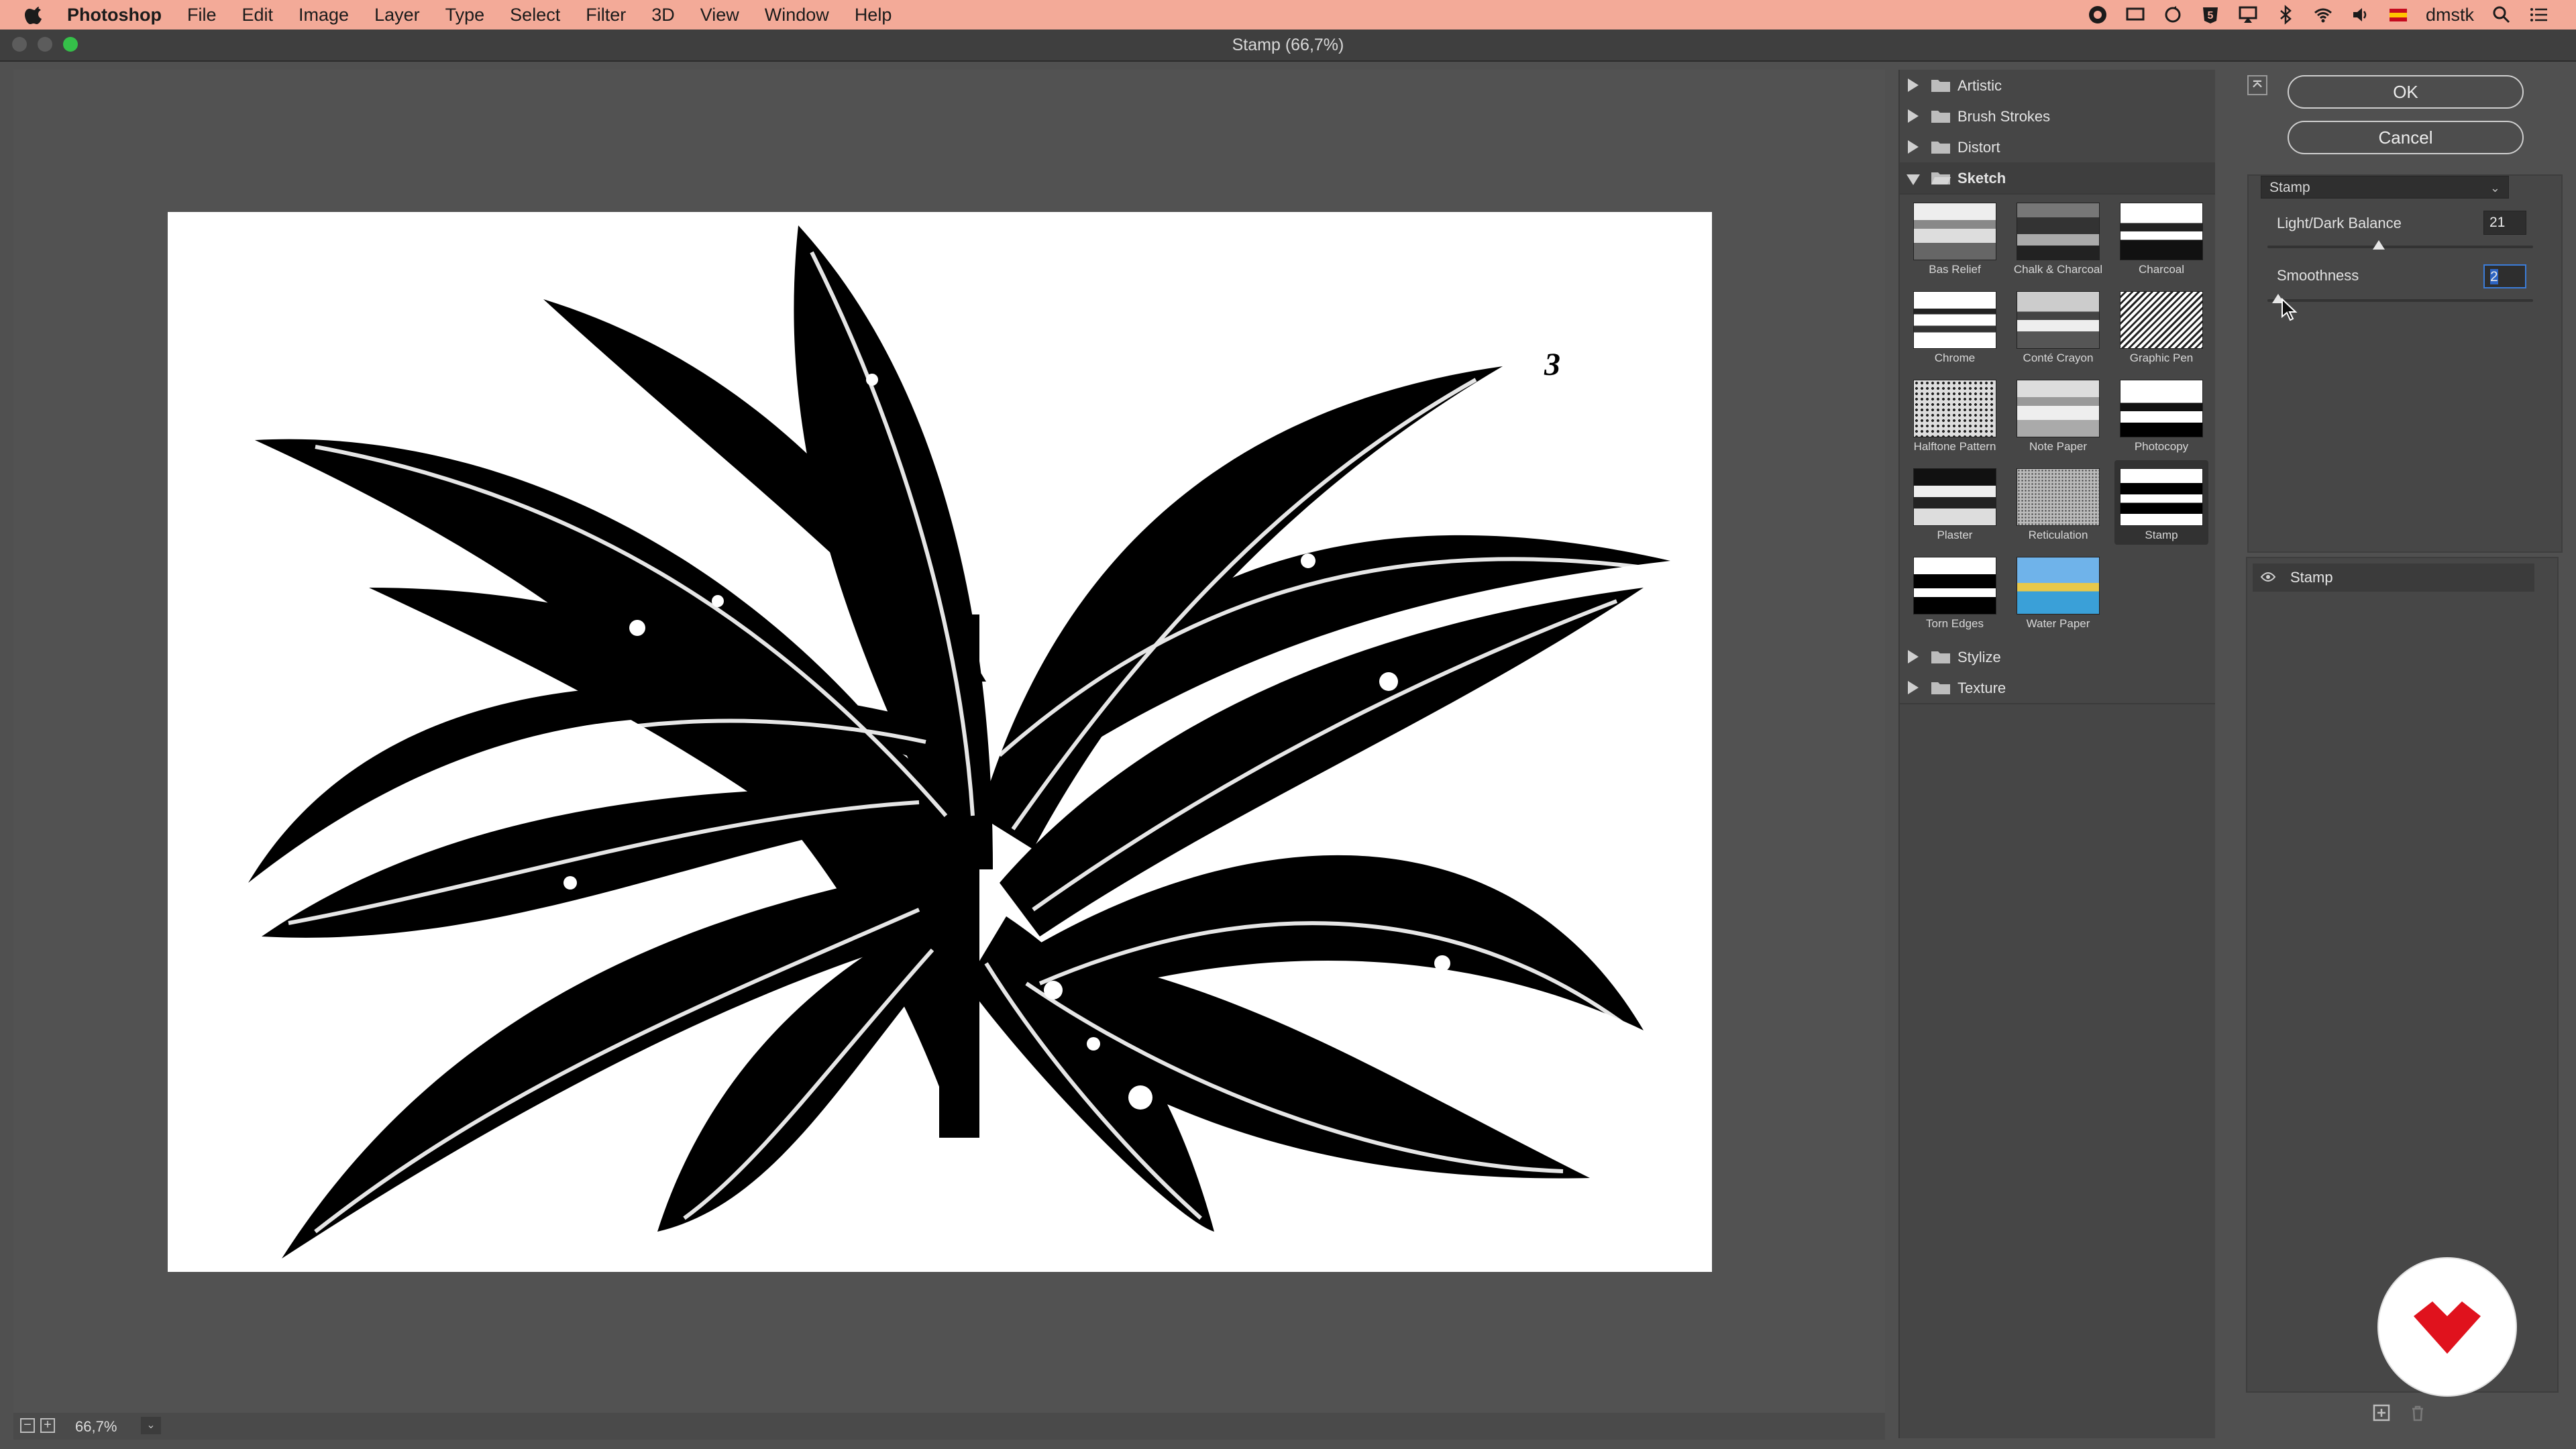 The width and height of the screenshot is (2576, 1449). I want to click on filter-halftone-pattern: Halftone Pattern, so click(1955, 414).